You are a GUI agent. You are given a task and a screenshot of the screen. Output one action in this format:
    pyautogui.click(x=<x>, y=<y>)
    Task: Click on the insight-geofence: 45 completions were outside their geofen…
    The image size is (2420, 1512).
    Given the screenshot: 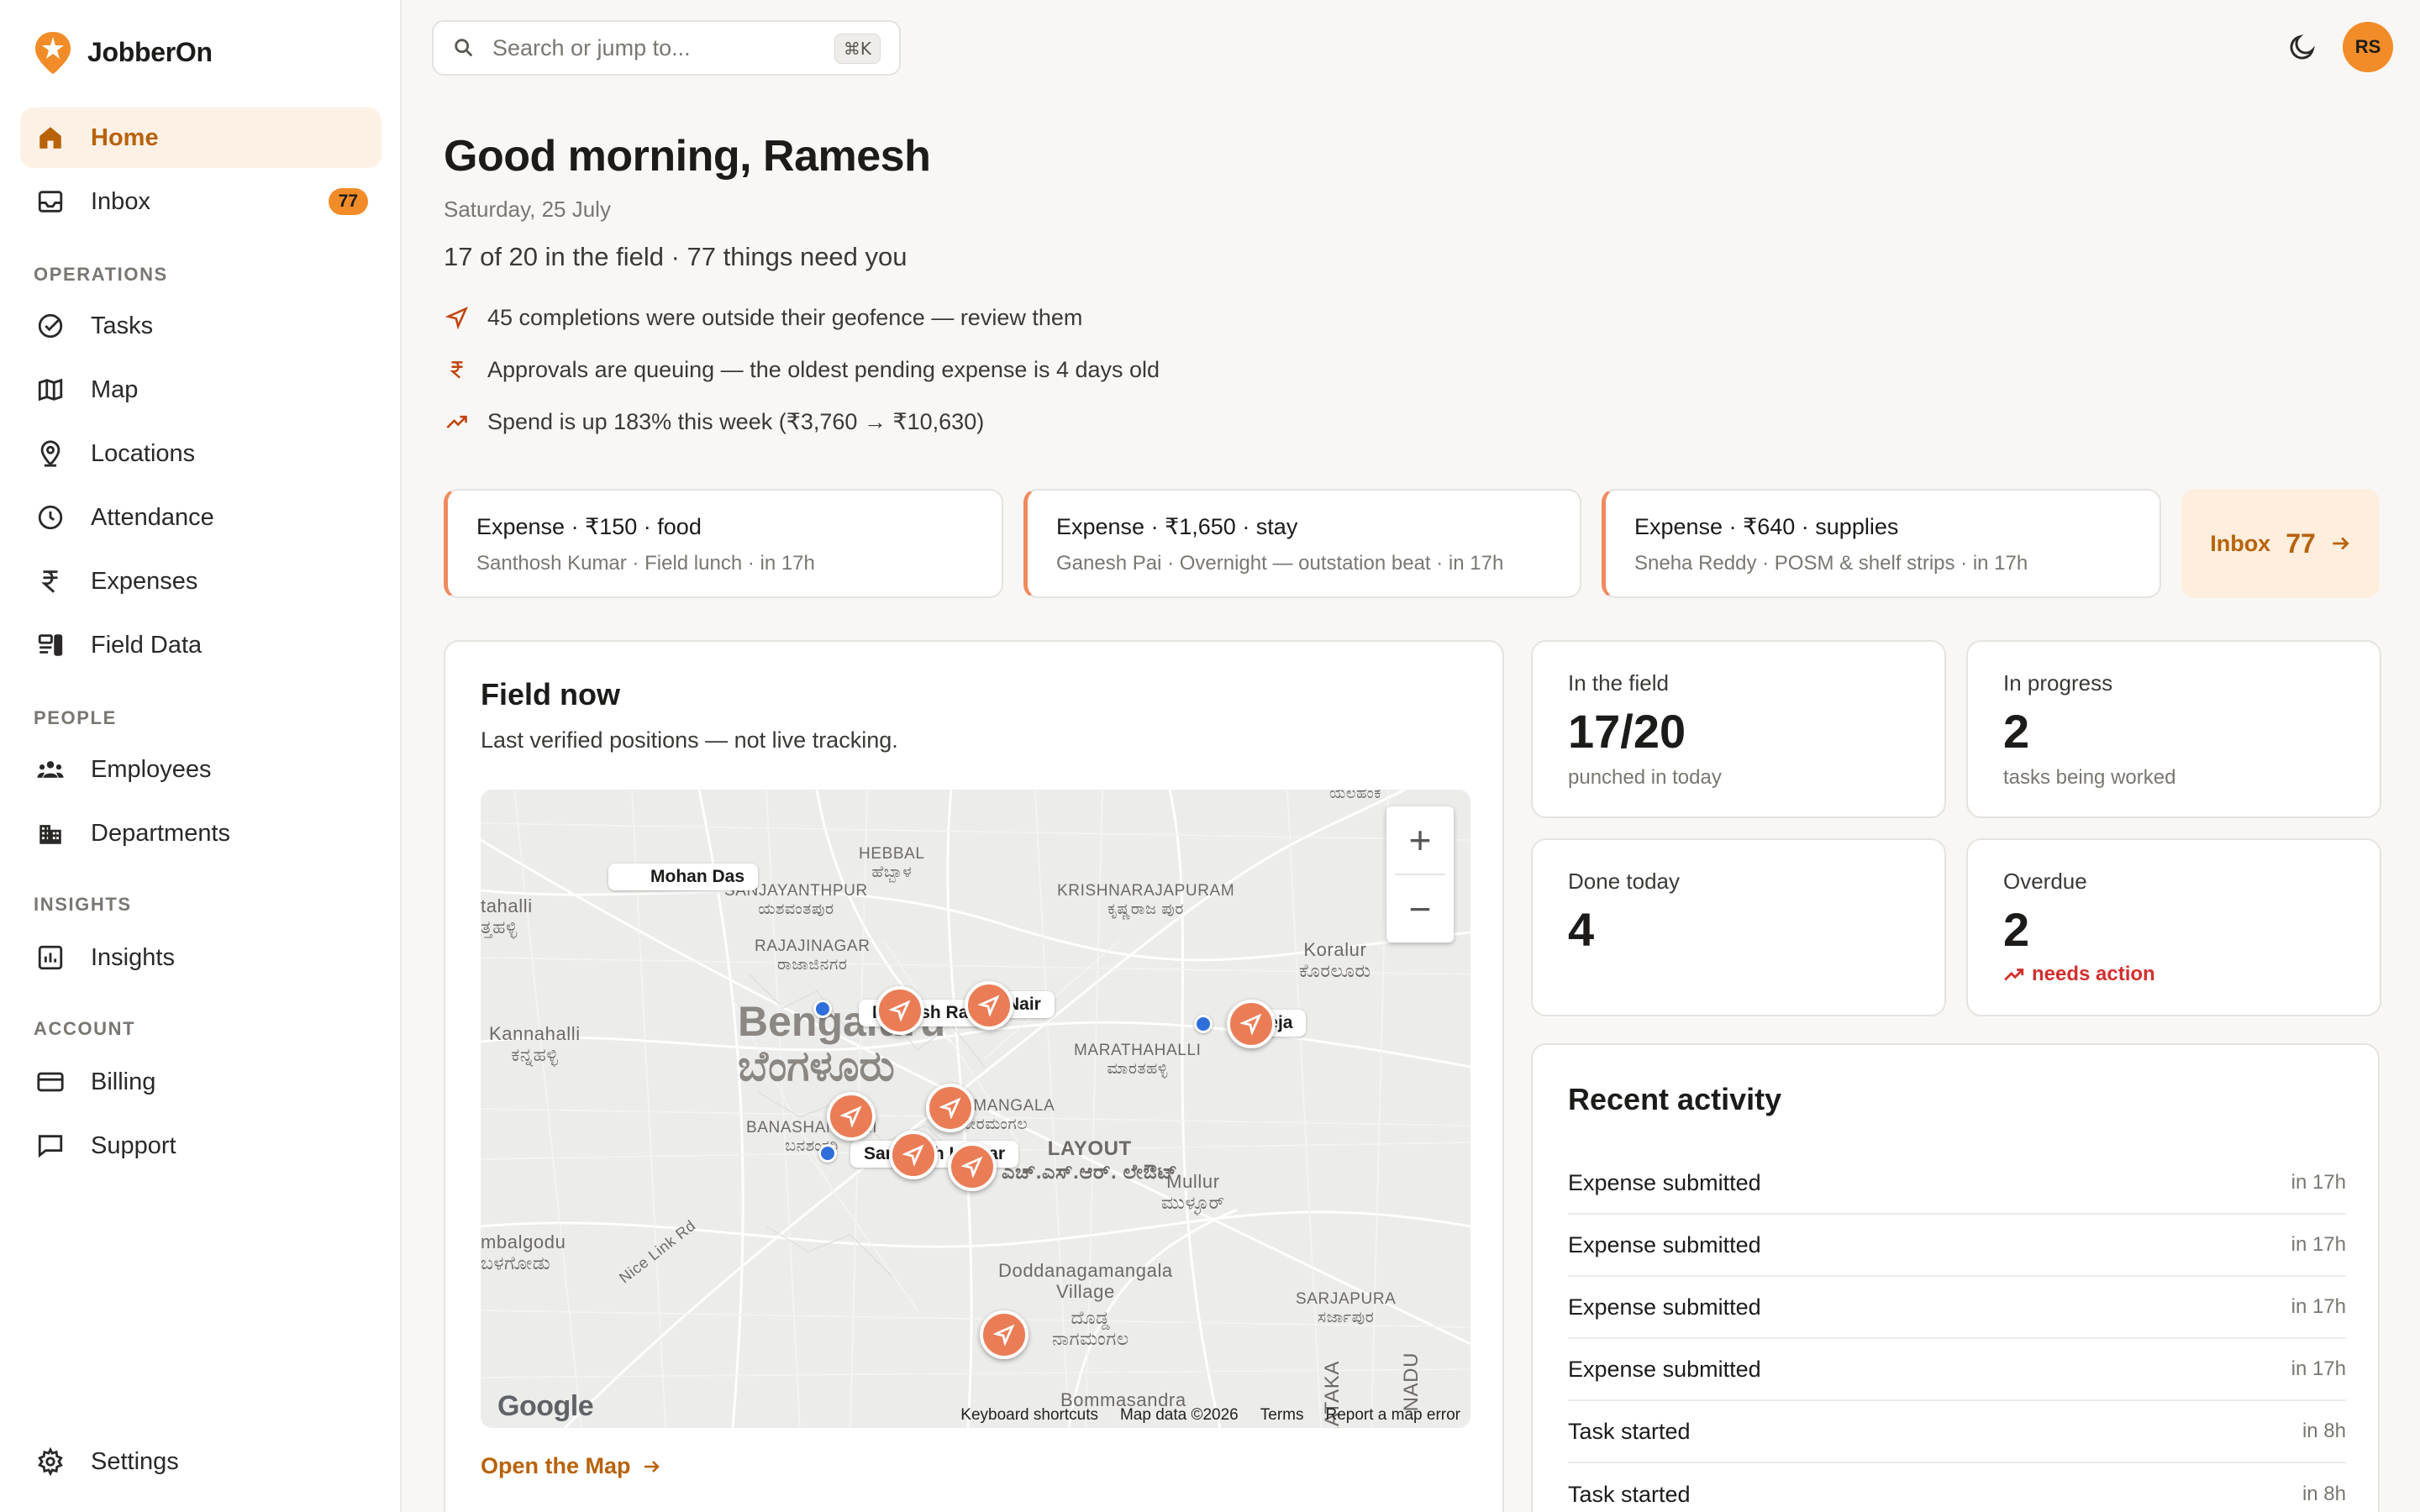 What is the action you would take?
    pyautogui.click(x=763, y=317)
    